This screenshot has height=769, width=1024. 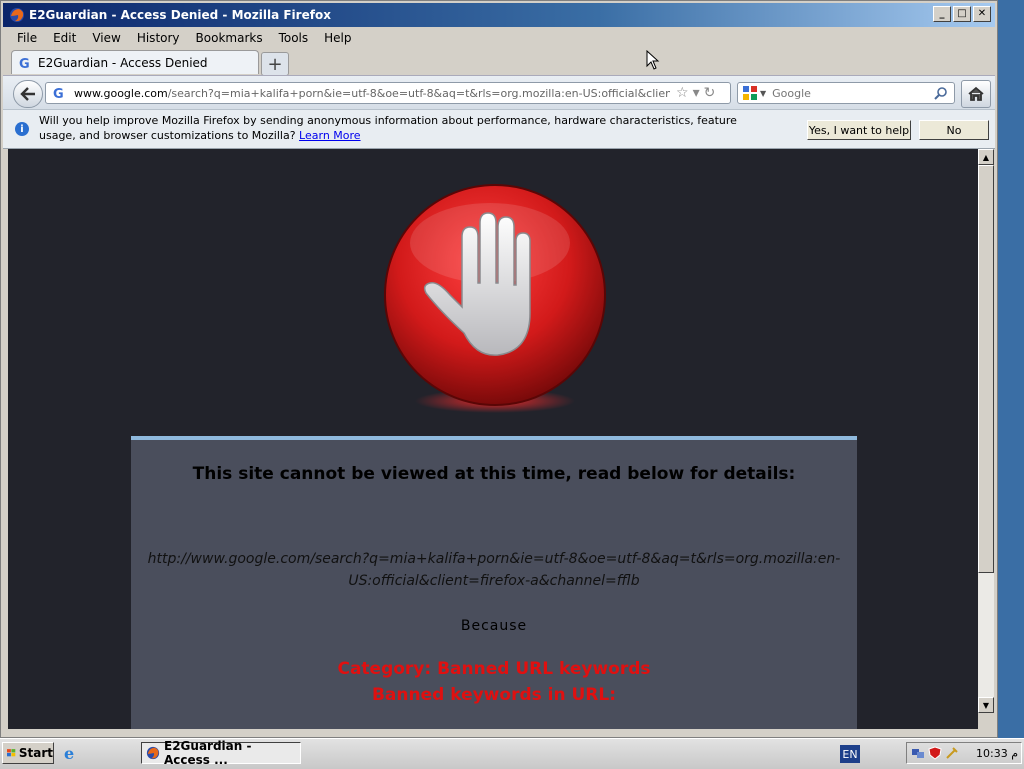 I want to click on url-actions: ☆ ▾ ↻, so click(x=695, y=93).